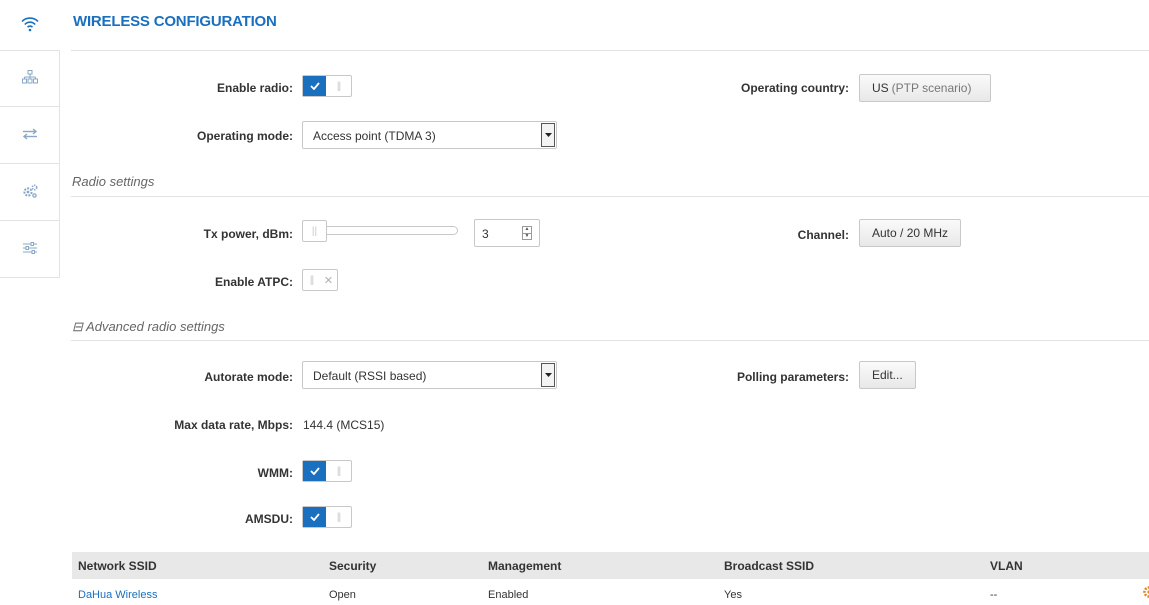 The width and height of the screenshot is (1149, 605). What do you see at coordinates (1006, 566) in the screenshot?
I see `column-header-vlan: VLAN` at bounding box center [1006, 566].